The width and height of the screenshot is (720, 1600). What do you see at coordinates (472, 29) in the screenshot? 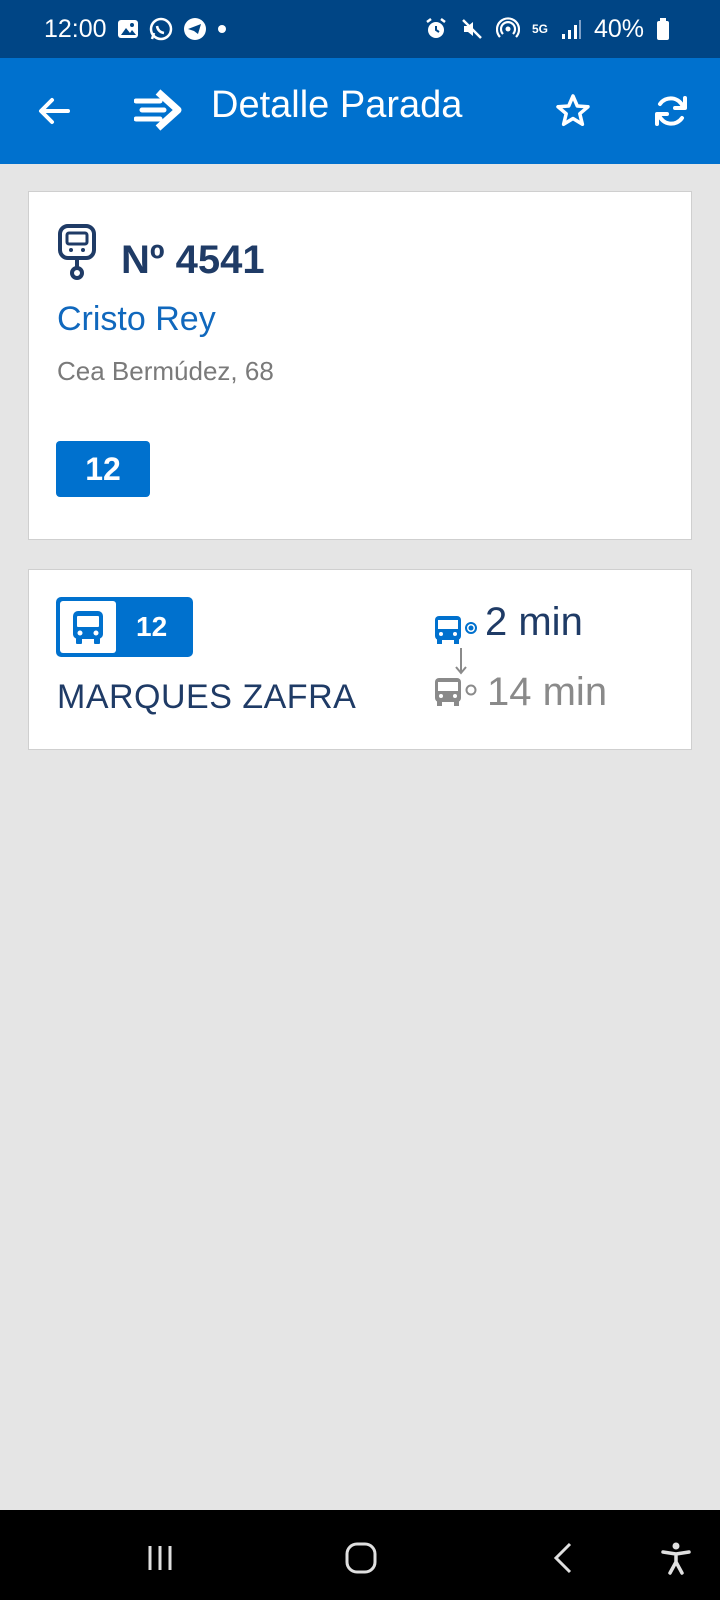
I see `mute-icon` at bounding box center [472, 29].